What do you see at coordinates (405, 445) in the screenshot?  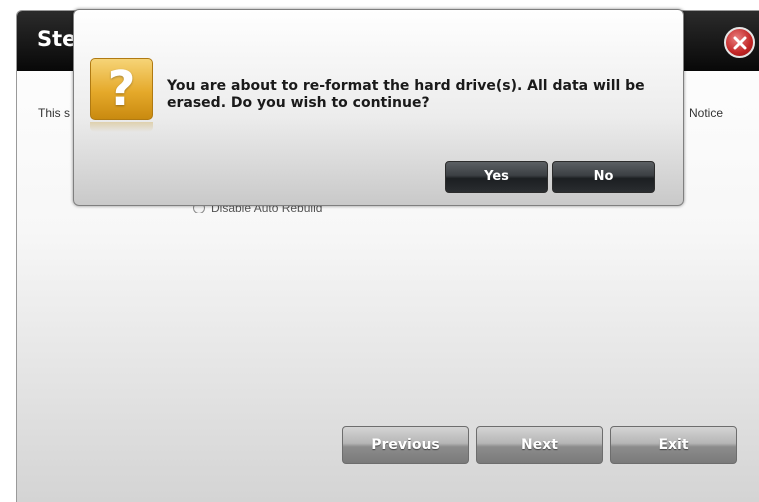 I see `previous-button: Previous` at bounding box center [405, 445].